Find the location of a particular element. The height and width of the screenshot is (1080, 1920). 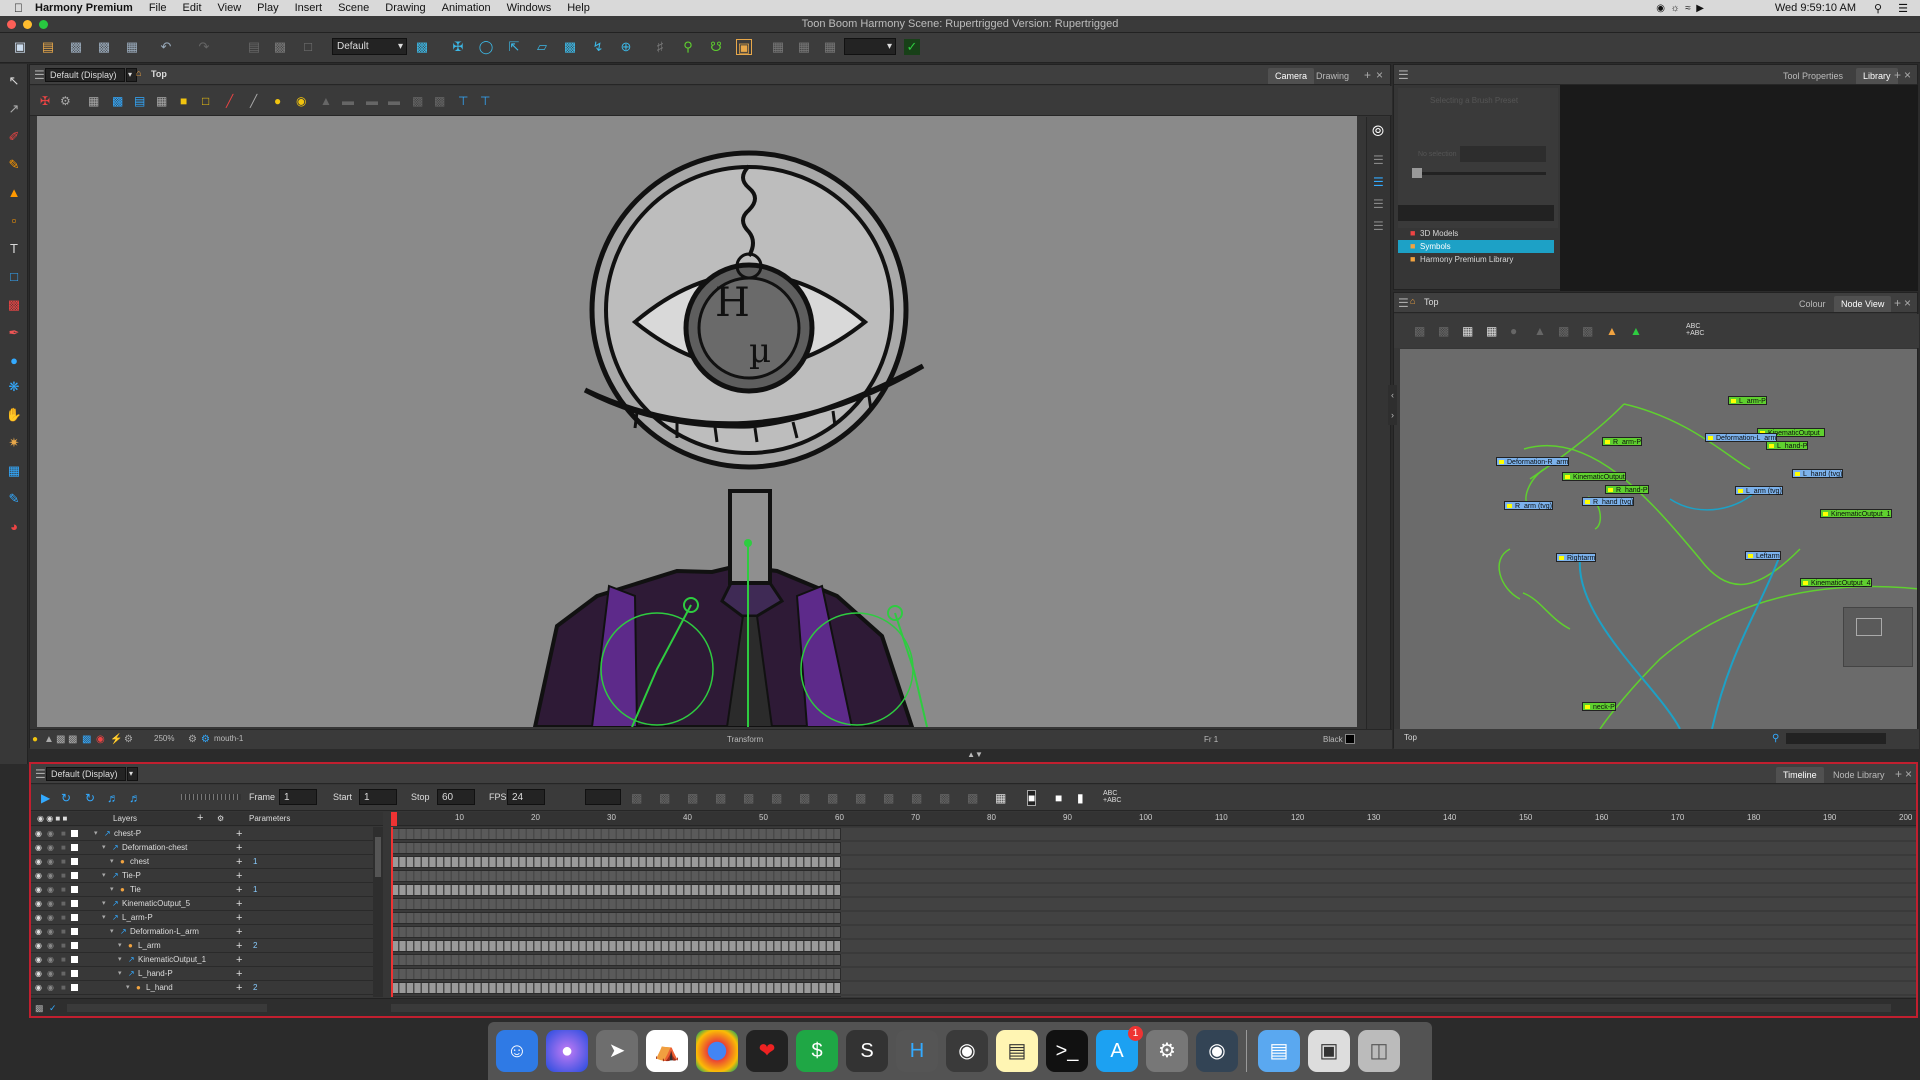

paste-icon: ▩ is located at coordinates (280, 47).